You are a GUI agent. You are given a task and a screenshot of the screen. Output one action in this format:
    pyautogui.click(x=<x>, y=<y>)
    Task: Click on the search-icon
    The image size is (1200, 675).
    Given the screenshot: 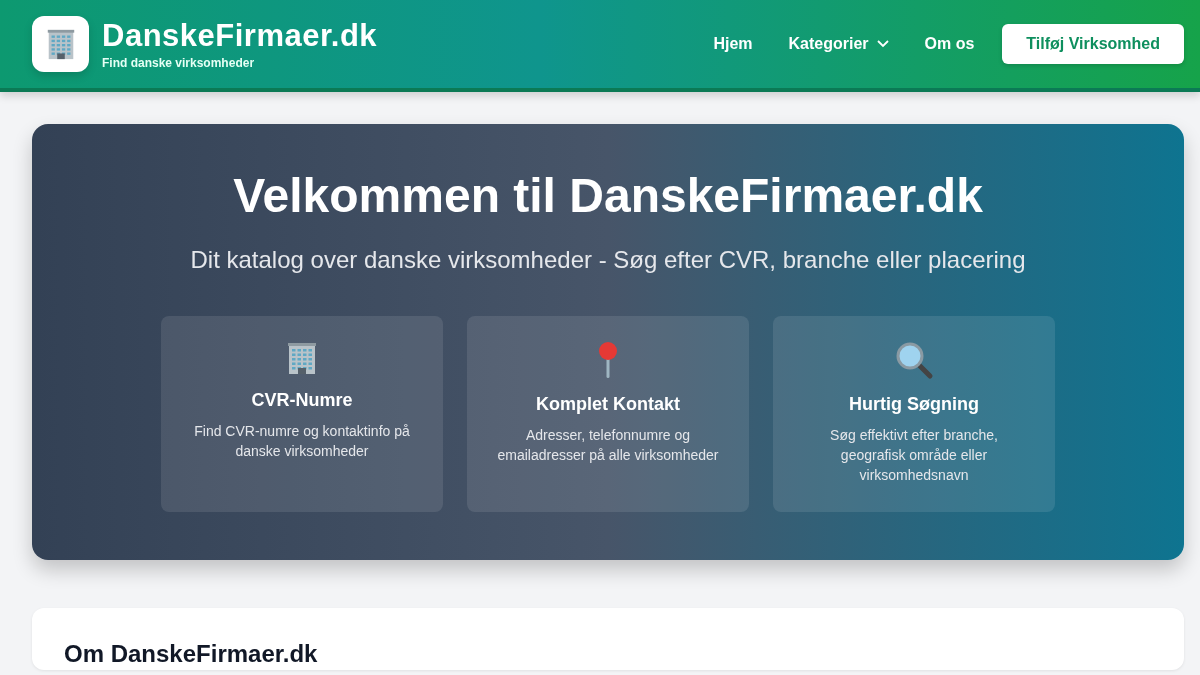 What is the action you would take?
    pyautogui.click(x=914, y=360)
    